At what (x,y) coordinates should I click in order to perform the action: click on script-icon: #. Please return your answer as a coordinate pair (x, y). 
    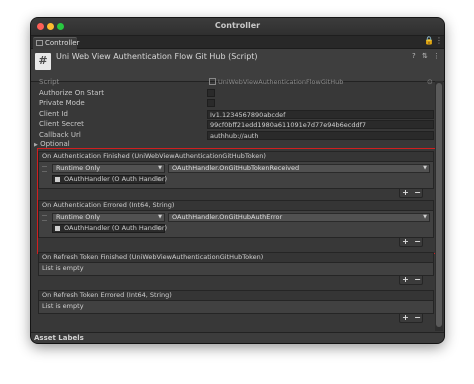
    Looking at the image, I should click on (43, 61).